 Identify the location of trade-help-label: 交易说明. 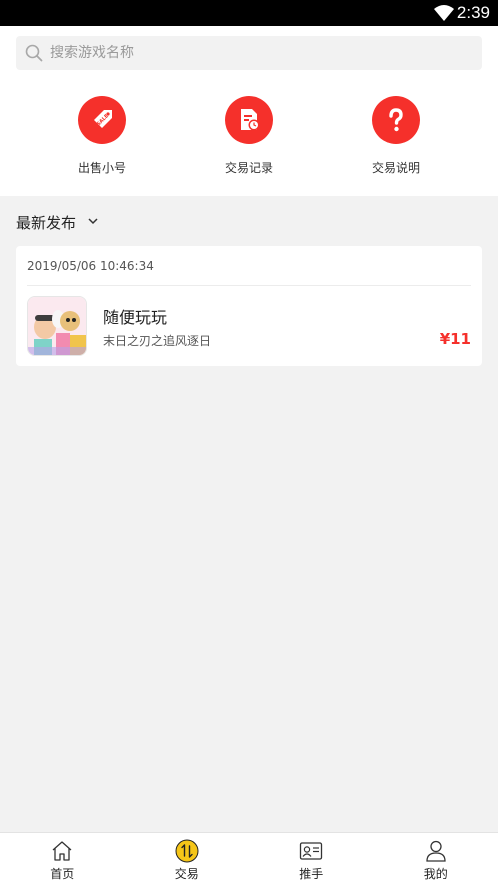
(395, 168).